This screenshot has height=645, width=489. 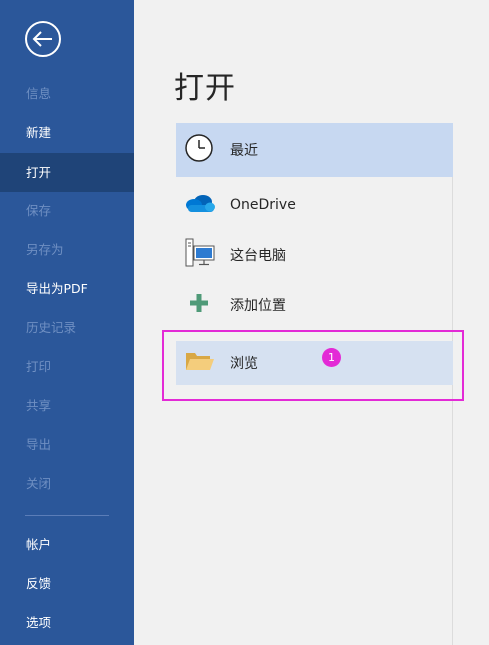 I want to click on location-browse: 浏览, so click(x=314, y=363).